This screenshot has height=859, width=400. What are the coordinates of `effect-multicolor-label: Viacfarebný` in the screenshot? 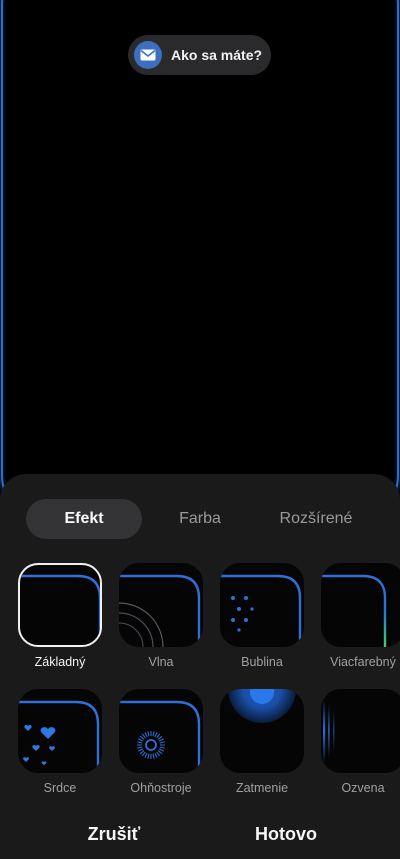 It's located at (363, 662).